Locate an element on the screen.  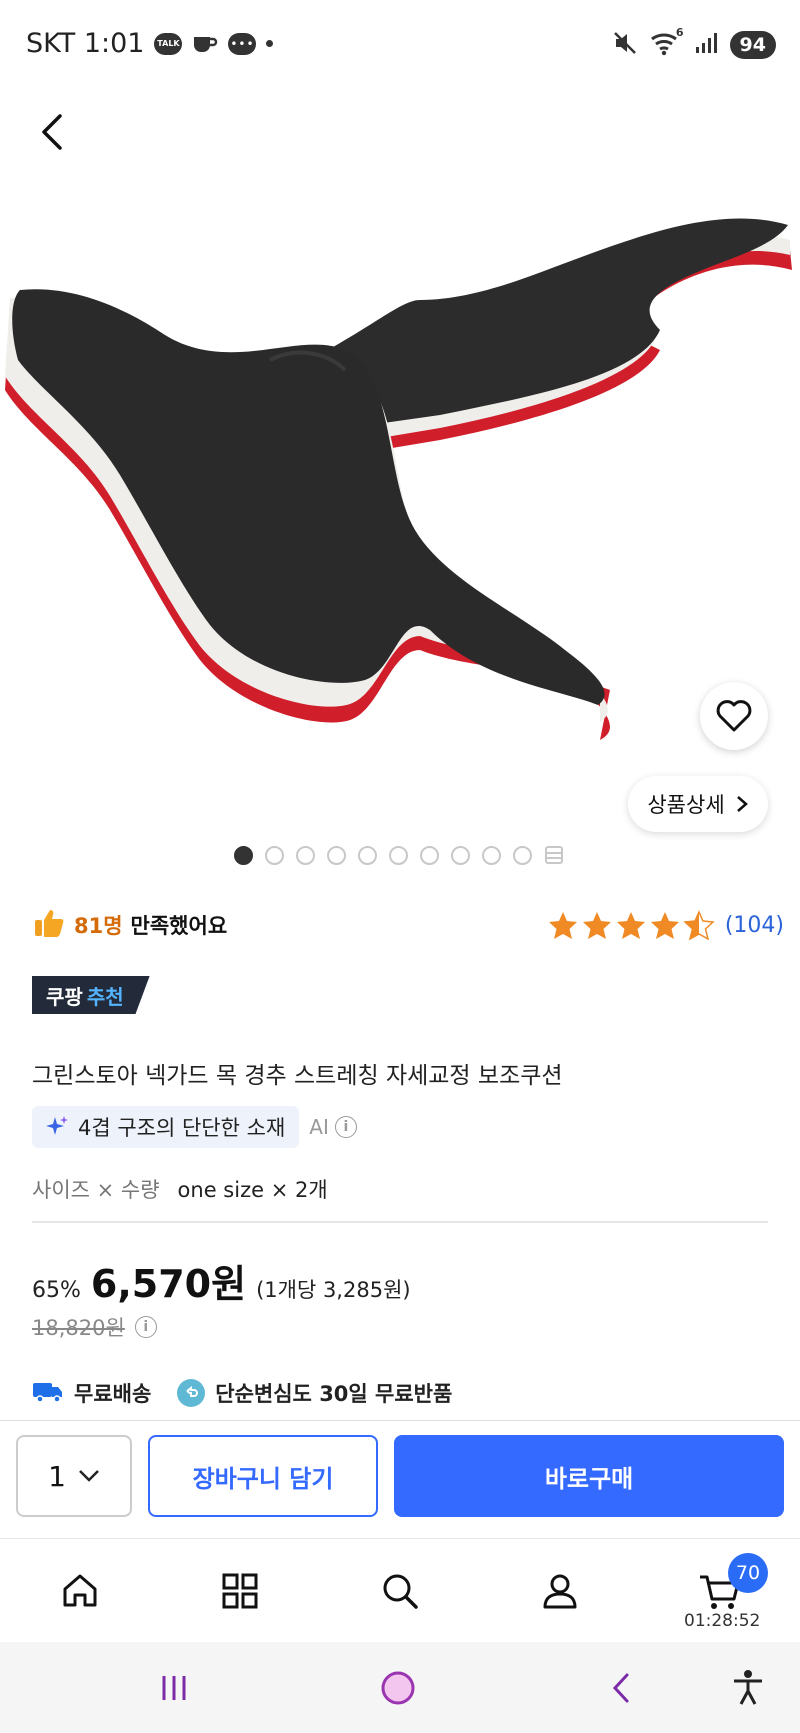
ai-label: AI is located at coordinates (319, 1127).